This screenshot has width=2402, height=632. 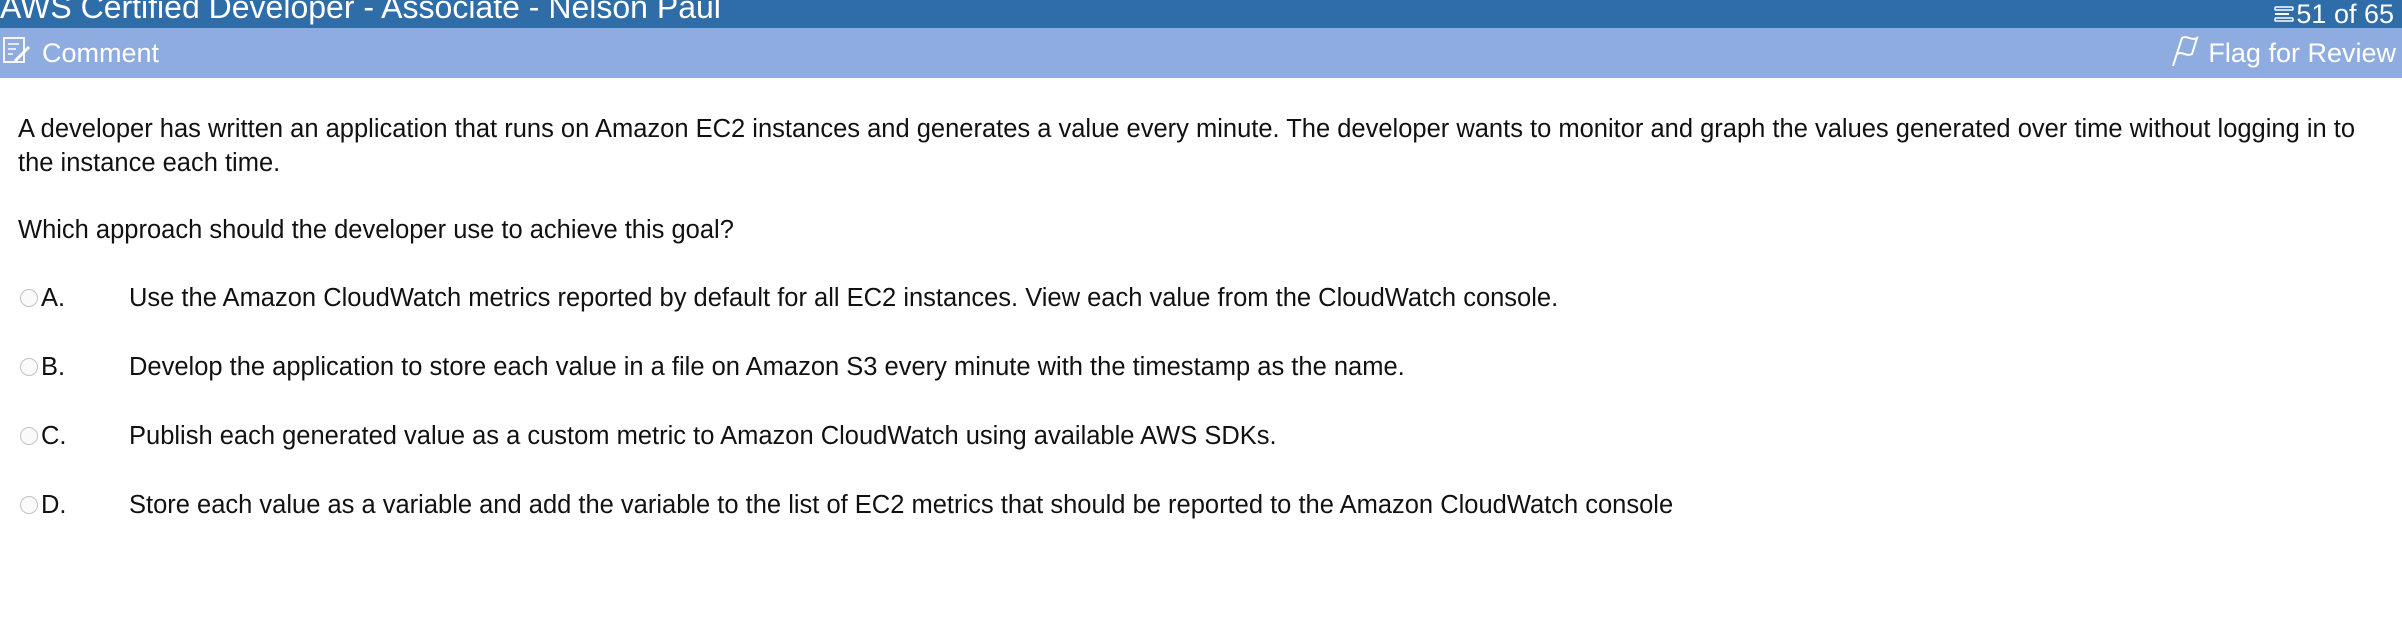 I want to click on flag-label: Flag for Review, so click(x=2302, y=52).